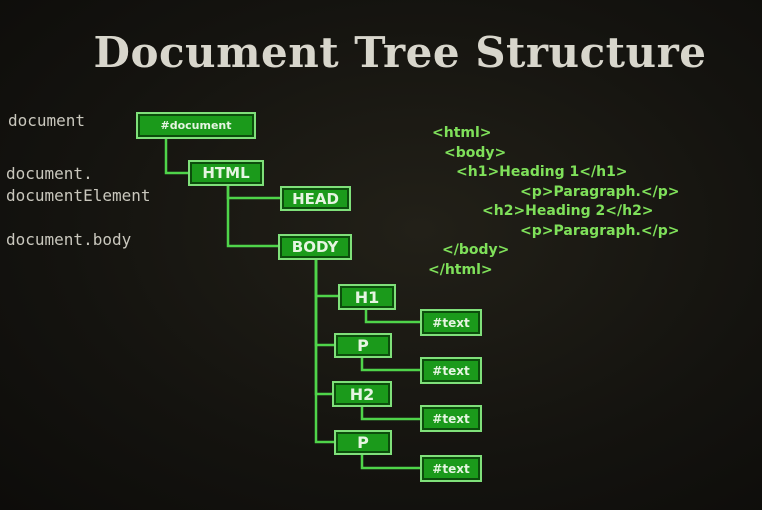 The height and width of the screenshot is (510, 762). What do you see at coordinates (315, 247) in the screenshot?
I see `node-body: BODY` at bounding box center [315, 247].